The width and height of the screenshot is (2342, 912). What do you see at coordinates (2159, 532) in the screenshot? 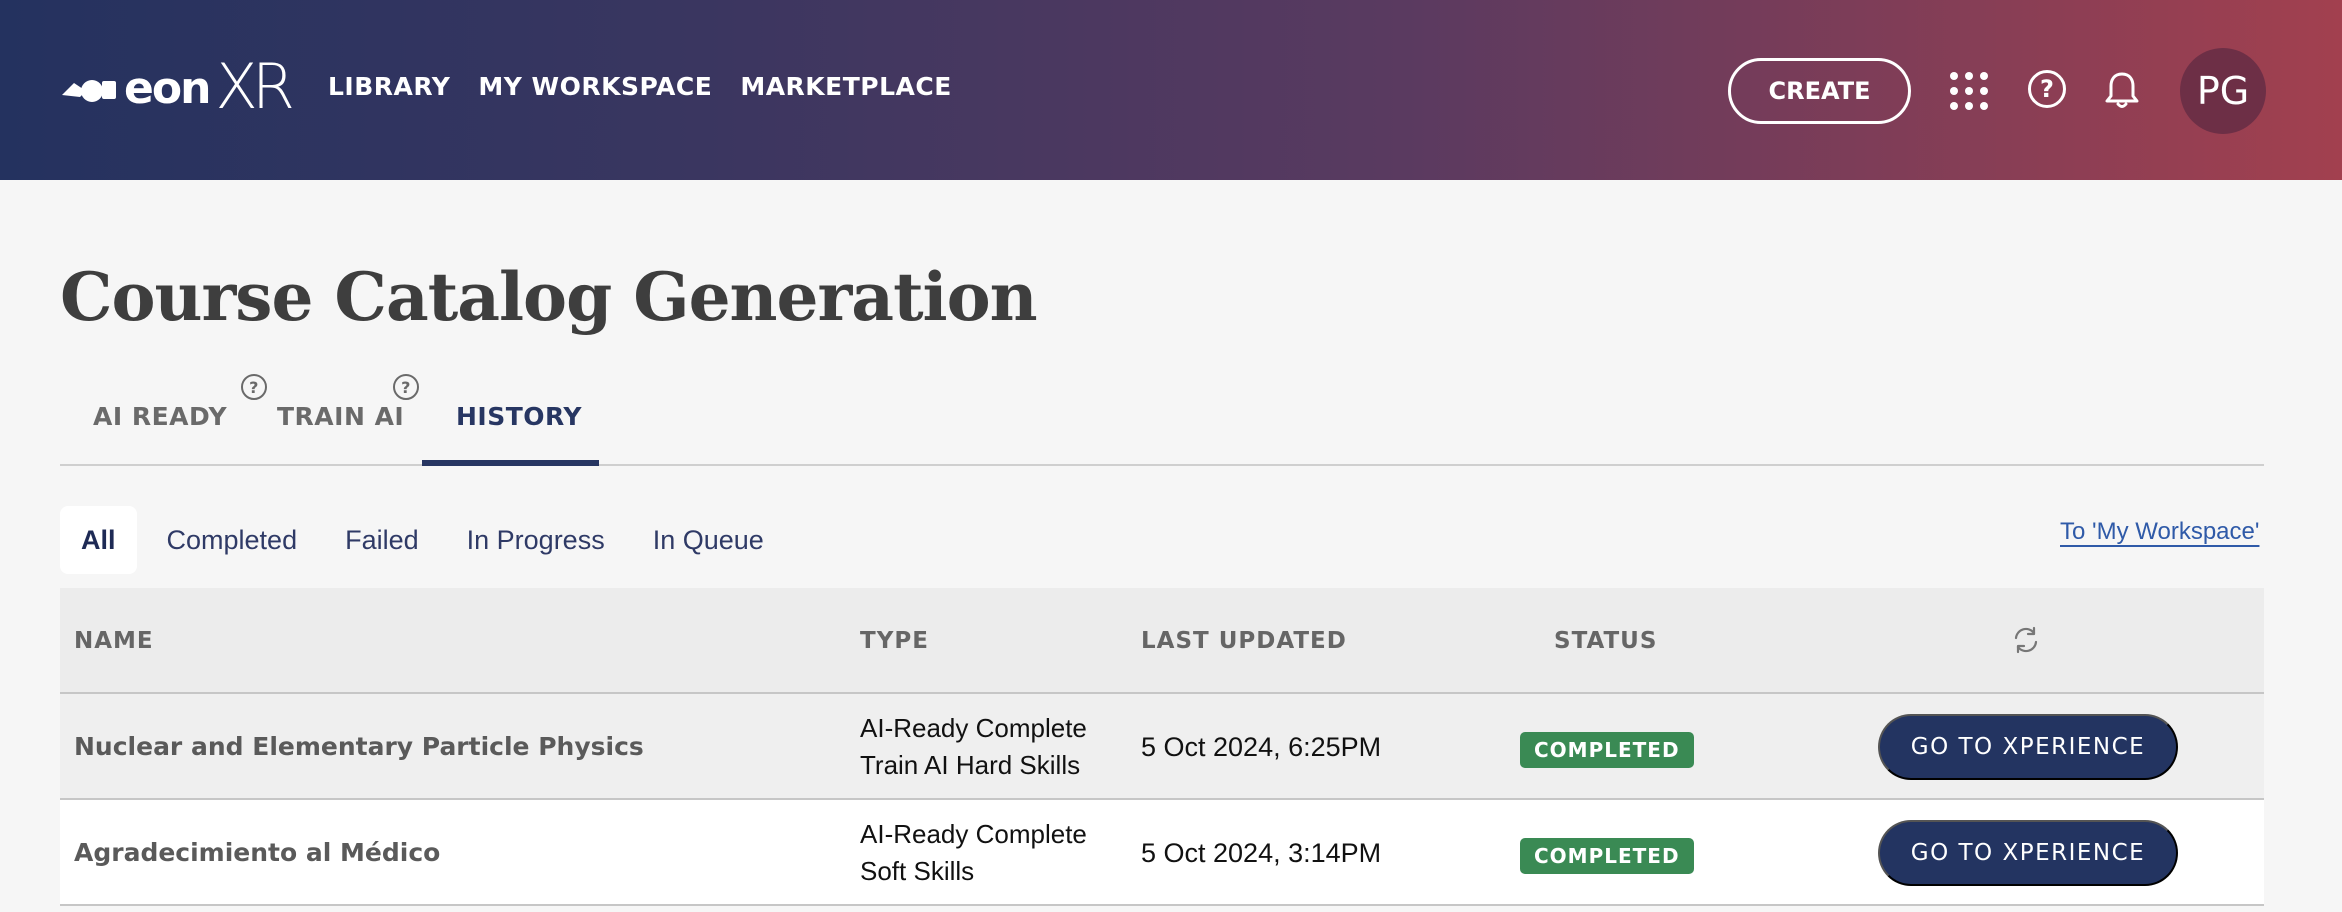
I see `to-my-workspace-link: To 'My Workspace'` at bounding box center [2159, 532].